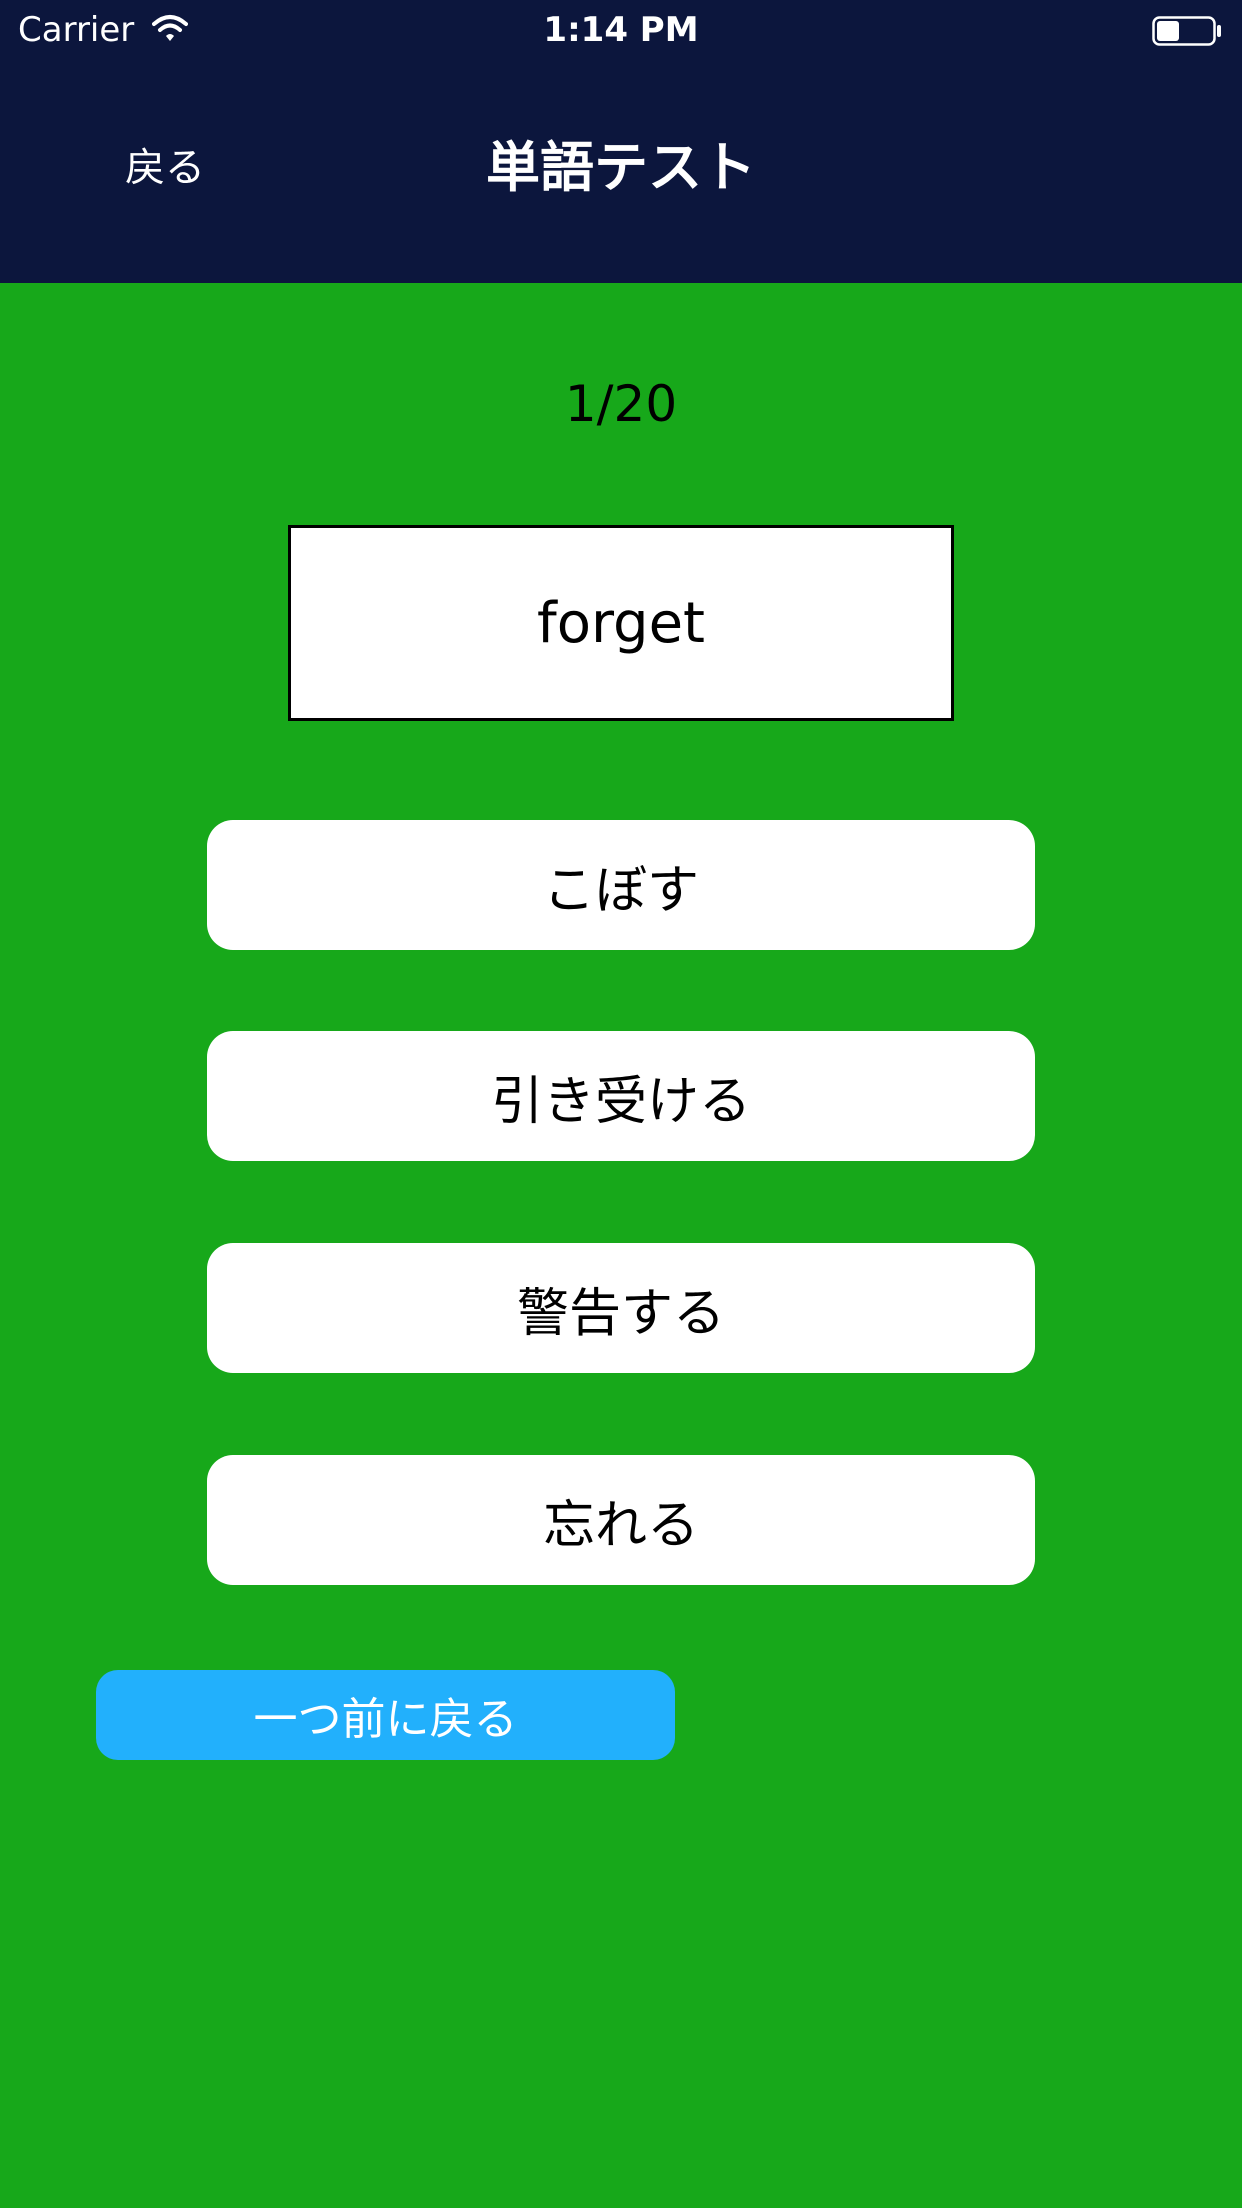  I want to click on previous-question-button: 一つ前に戻る, so click(385, 1715).